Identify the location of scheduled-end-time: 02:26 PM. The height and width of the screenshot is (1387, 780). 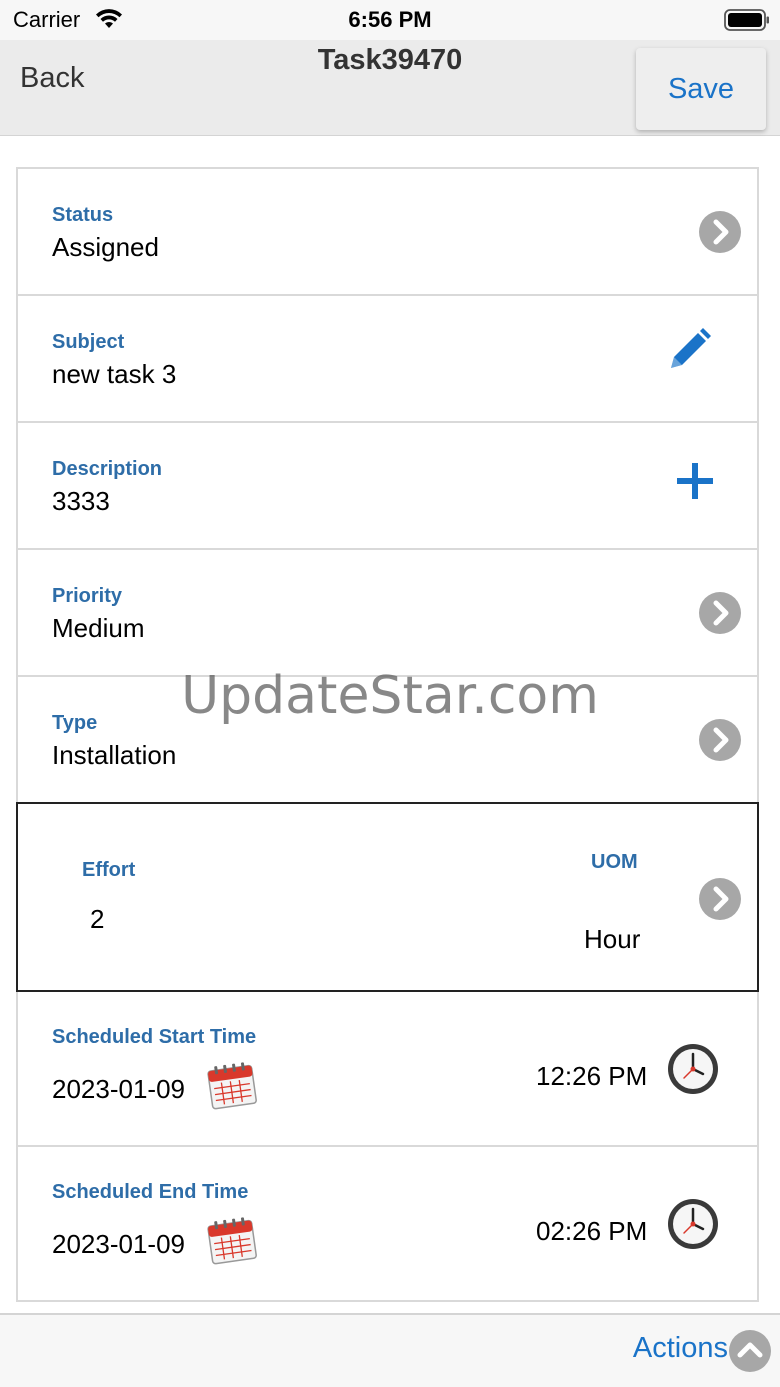
(591, 1231).